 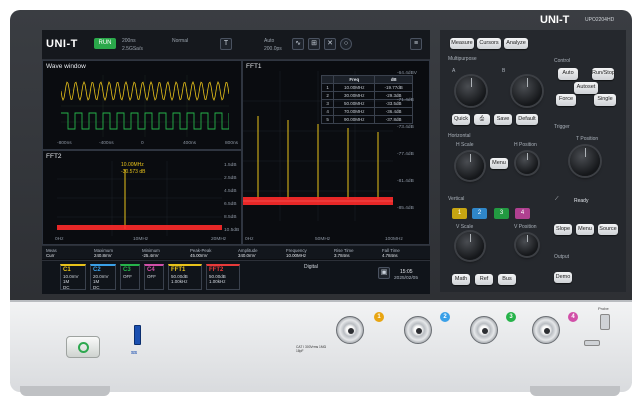 I want to click on v-position-knob, so click(x=527, y=245).